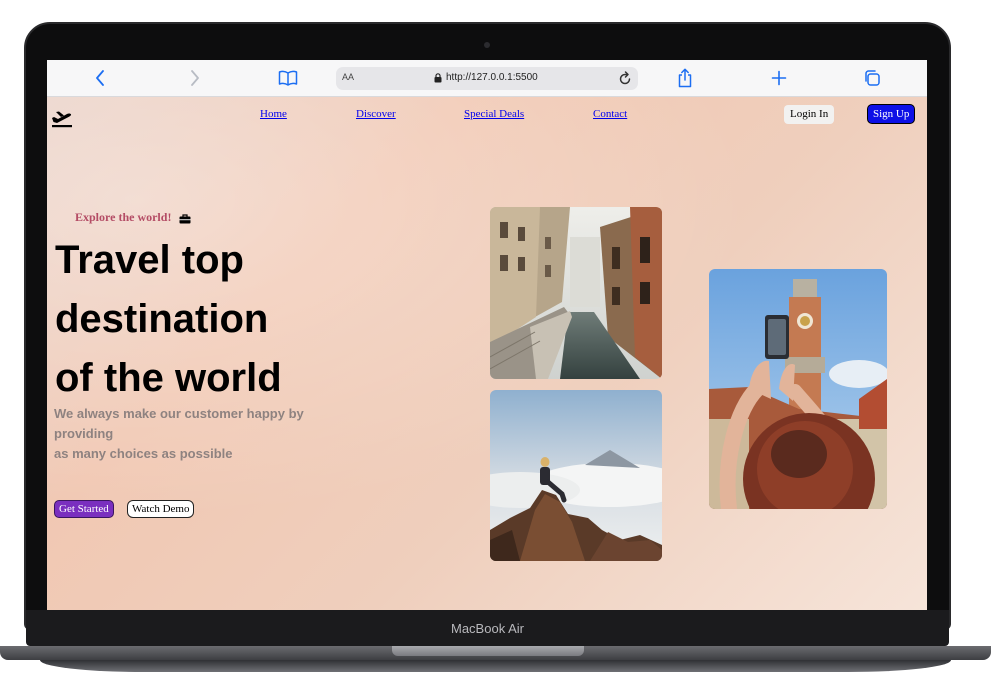 The width and height of the screenshot is (991, 681). I want to click on nav-home: Home, so click(273, 114).